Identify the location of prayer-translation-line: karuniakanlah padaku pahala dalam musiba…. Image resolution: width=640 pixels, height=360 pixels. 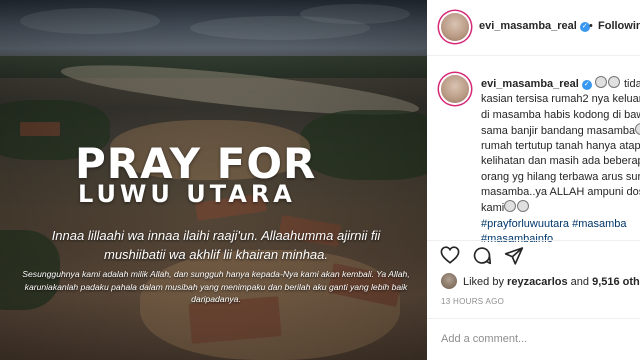
(216, 286).